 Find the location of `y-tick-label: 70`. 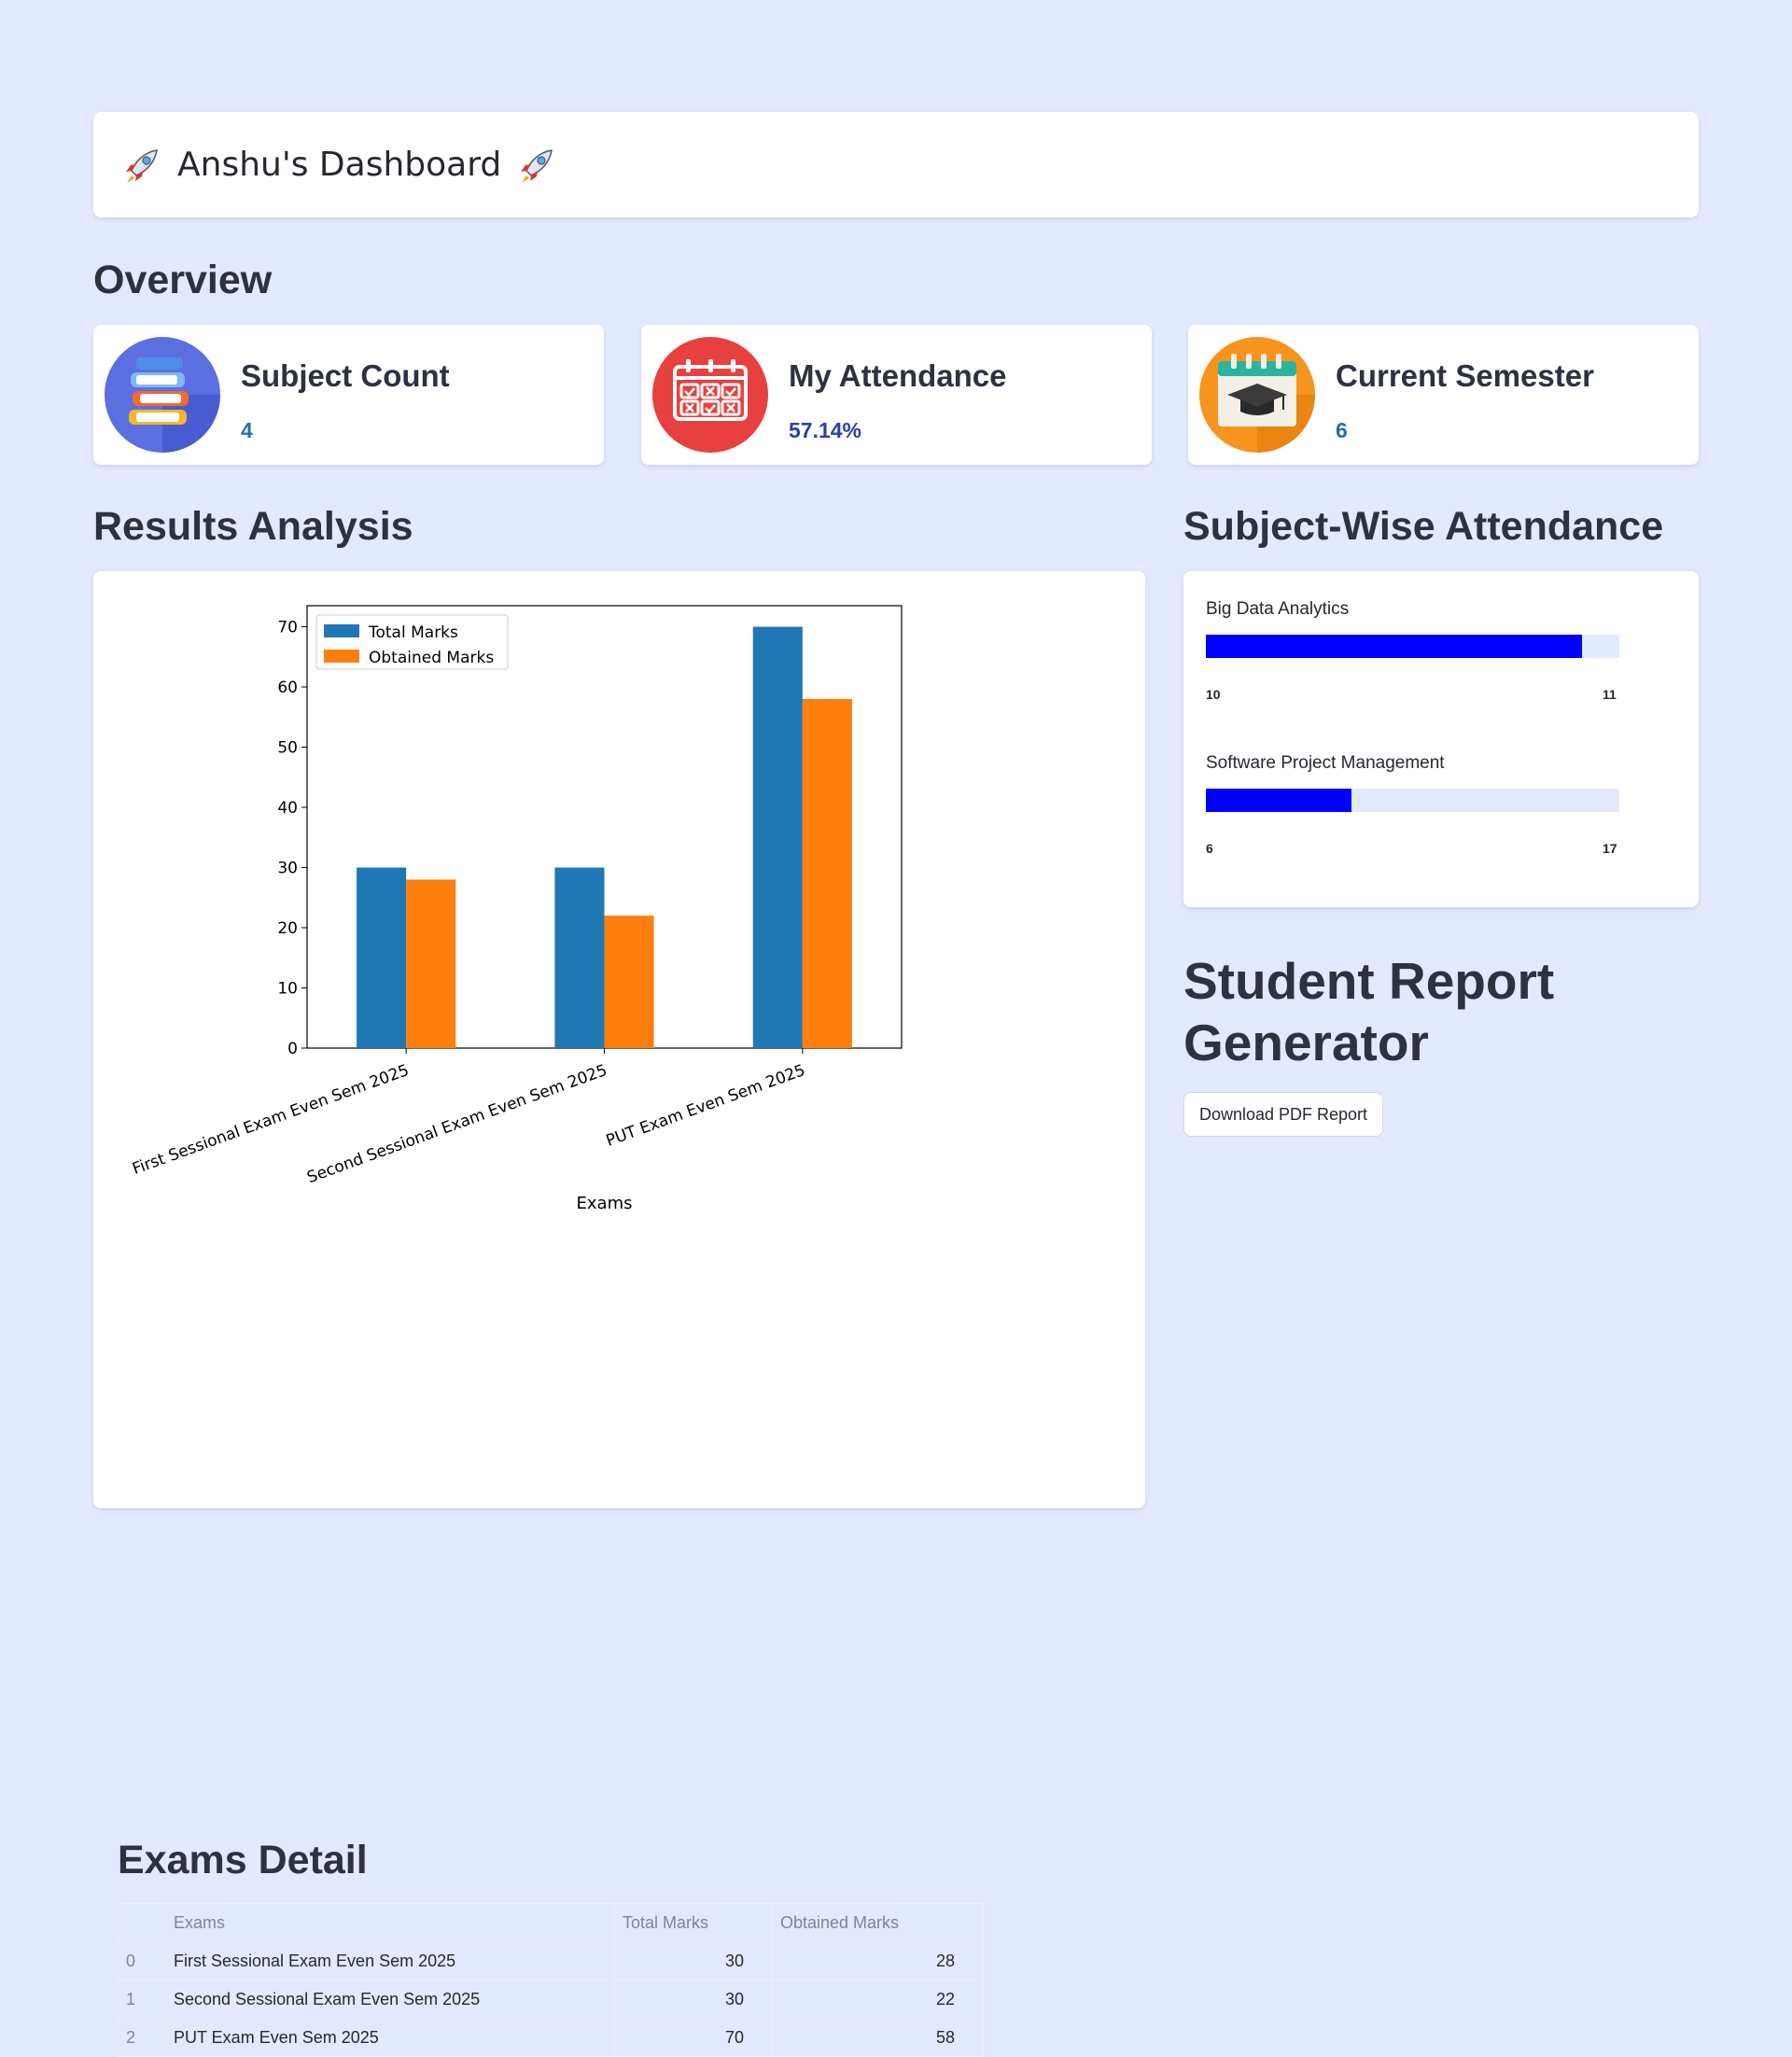

y-tick-label: 70 is located at coordinates (287, 628).